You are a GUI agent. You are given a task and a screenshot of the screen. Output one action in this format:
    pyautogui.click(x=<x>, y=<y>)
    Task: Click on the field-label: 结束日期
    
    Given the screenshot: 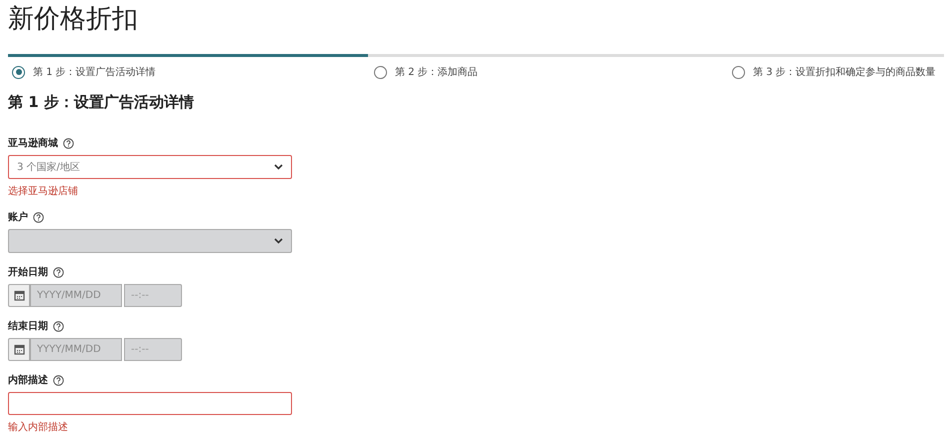 What is the action you would take?
    pyautogui.click(x=28, y=326)
    